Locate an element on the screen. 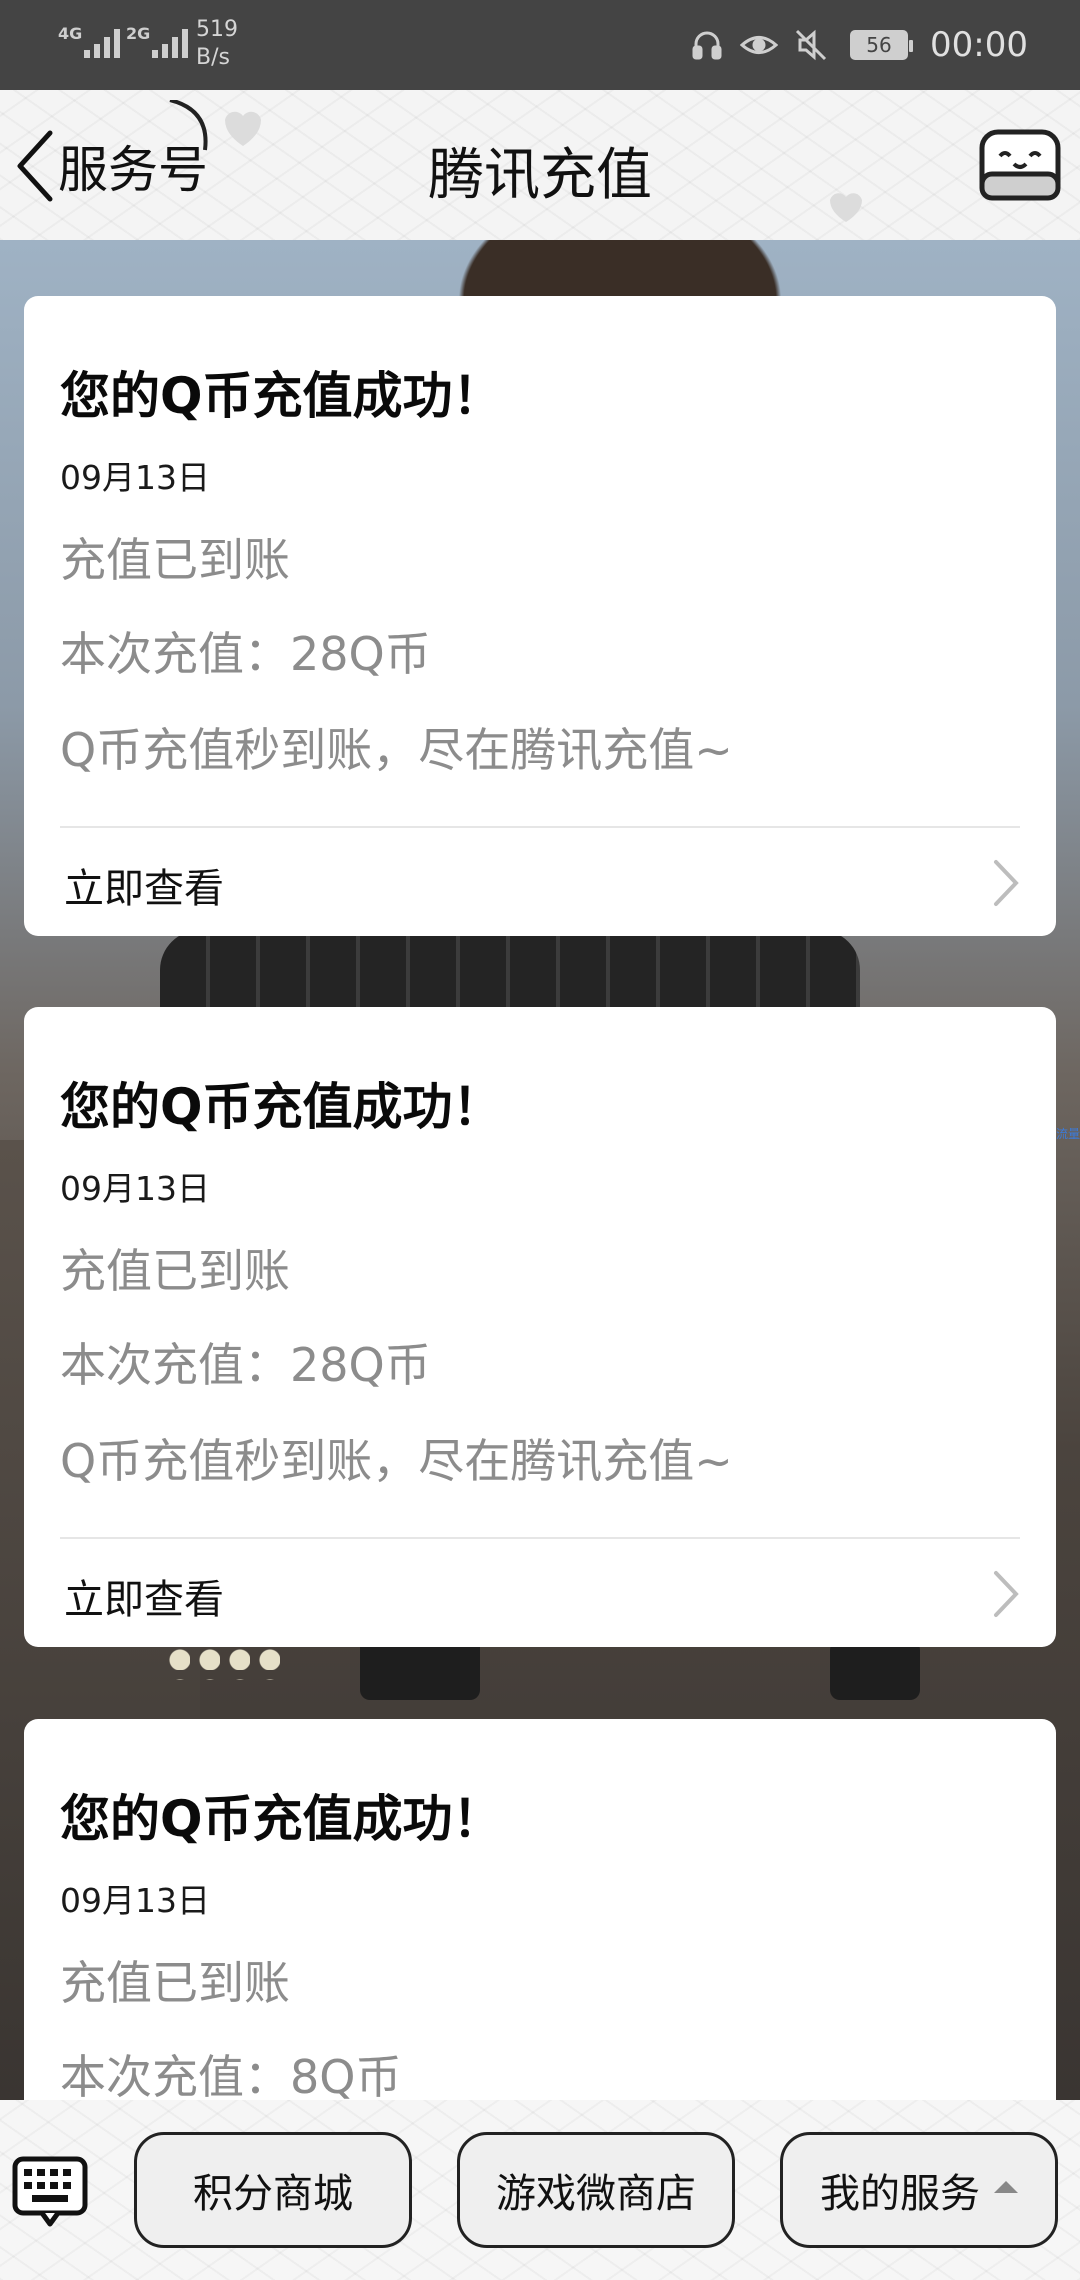 This screenshot has height=2280, width=1080. keyboard-toggle-button is located at coordinates (50, 2192).